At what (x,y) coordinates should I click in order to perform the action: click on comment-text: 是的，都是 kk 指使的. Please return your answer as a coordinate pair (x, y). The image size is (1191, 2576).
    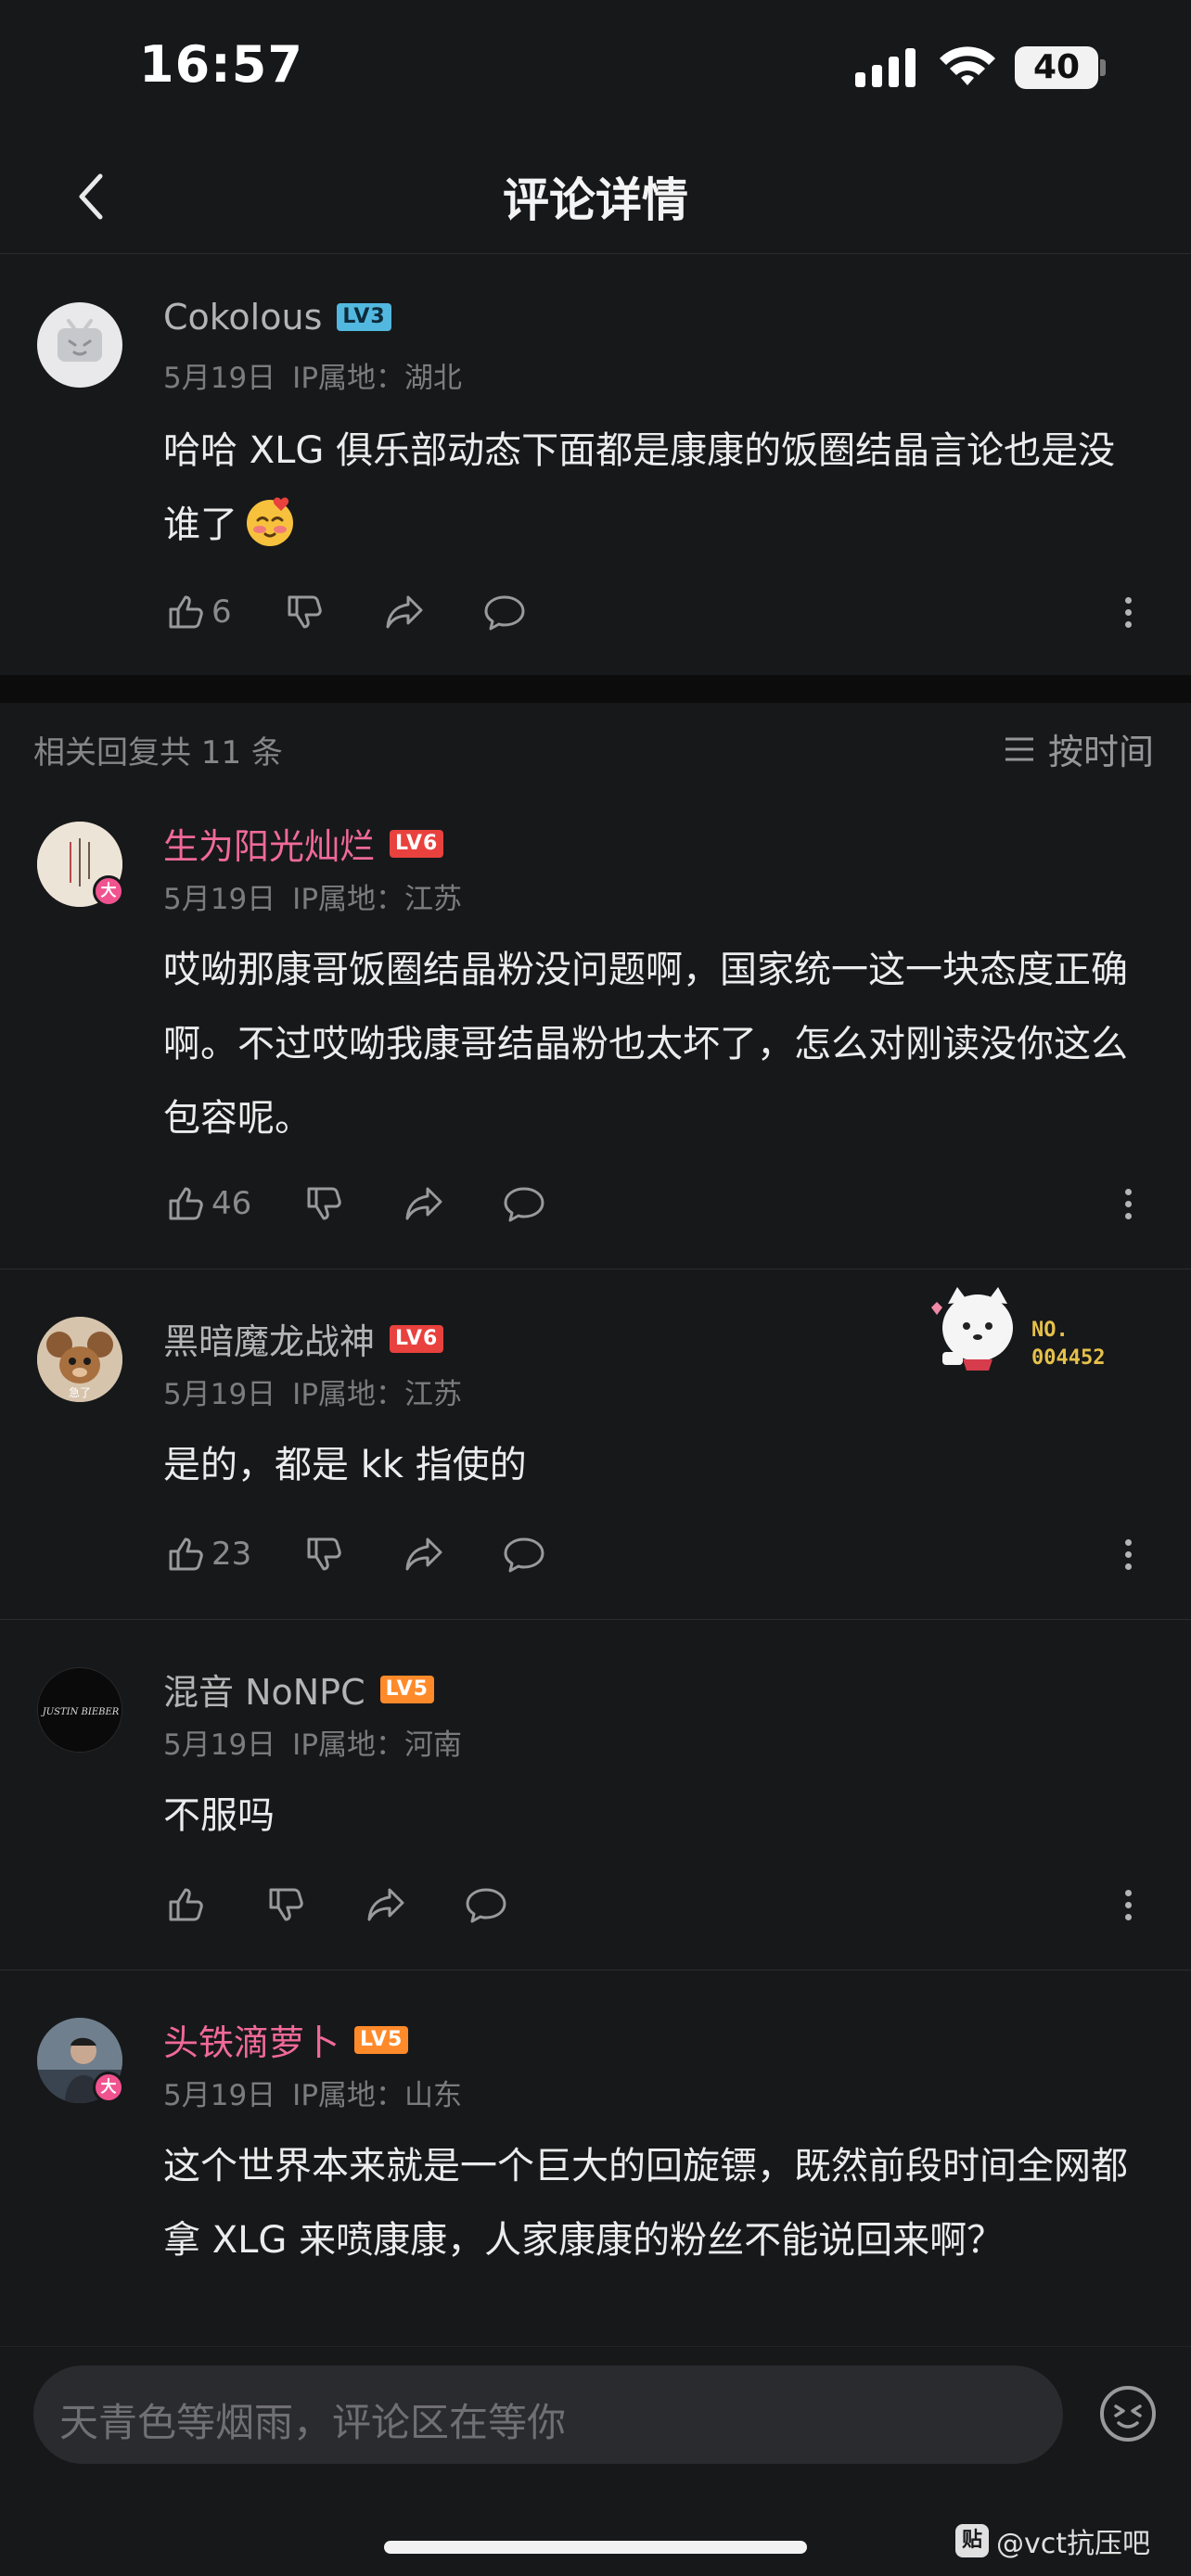
    Looking at the image, I should click on (345, 1465).